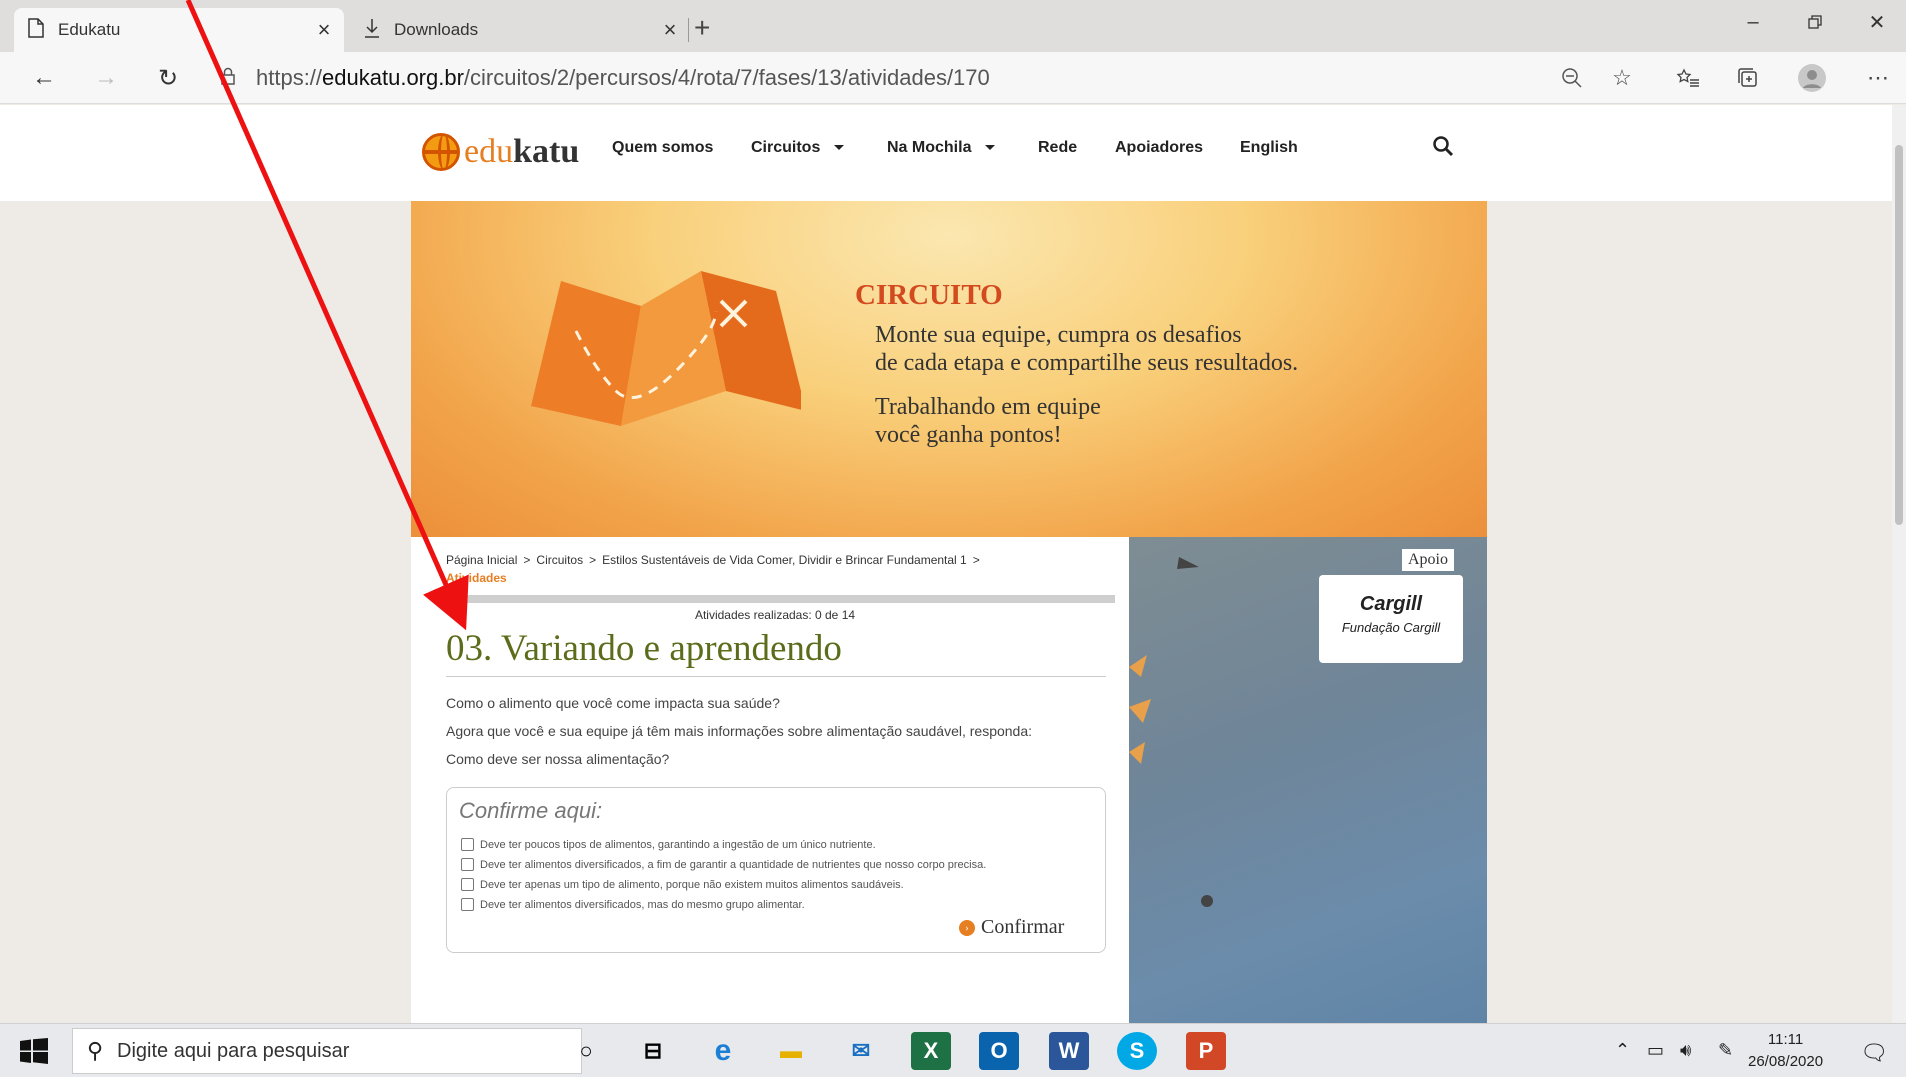 Image resolution: width=1906 pixels, height=1077 pixels. What do you see at coordinates (702, 28) in the screenshot?
I see `new-tab-icon: +` at bounding box center [702, 28].